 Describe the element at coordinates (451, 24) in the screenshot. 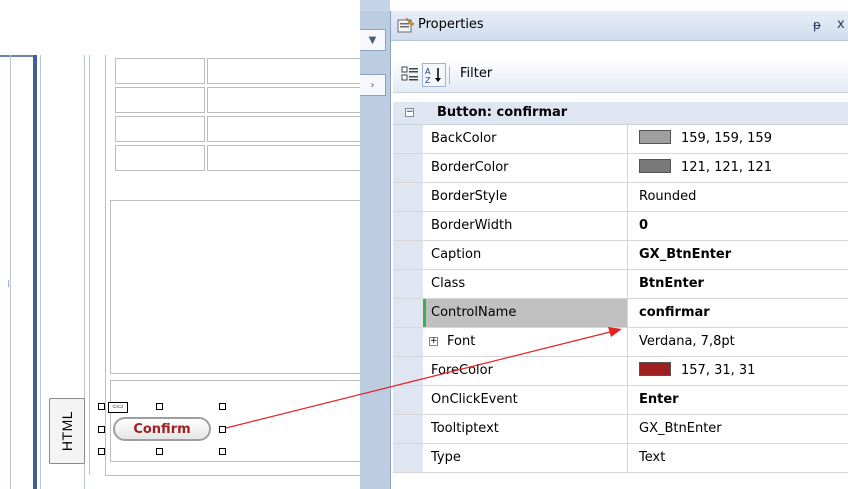

I see `properties-title: Properties` at that location.